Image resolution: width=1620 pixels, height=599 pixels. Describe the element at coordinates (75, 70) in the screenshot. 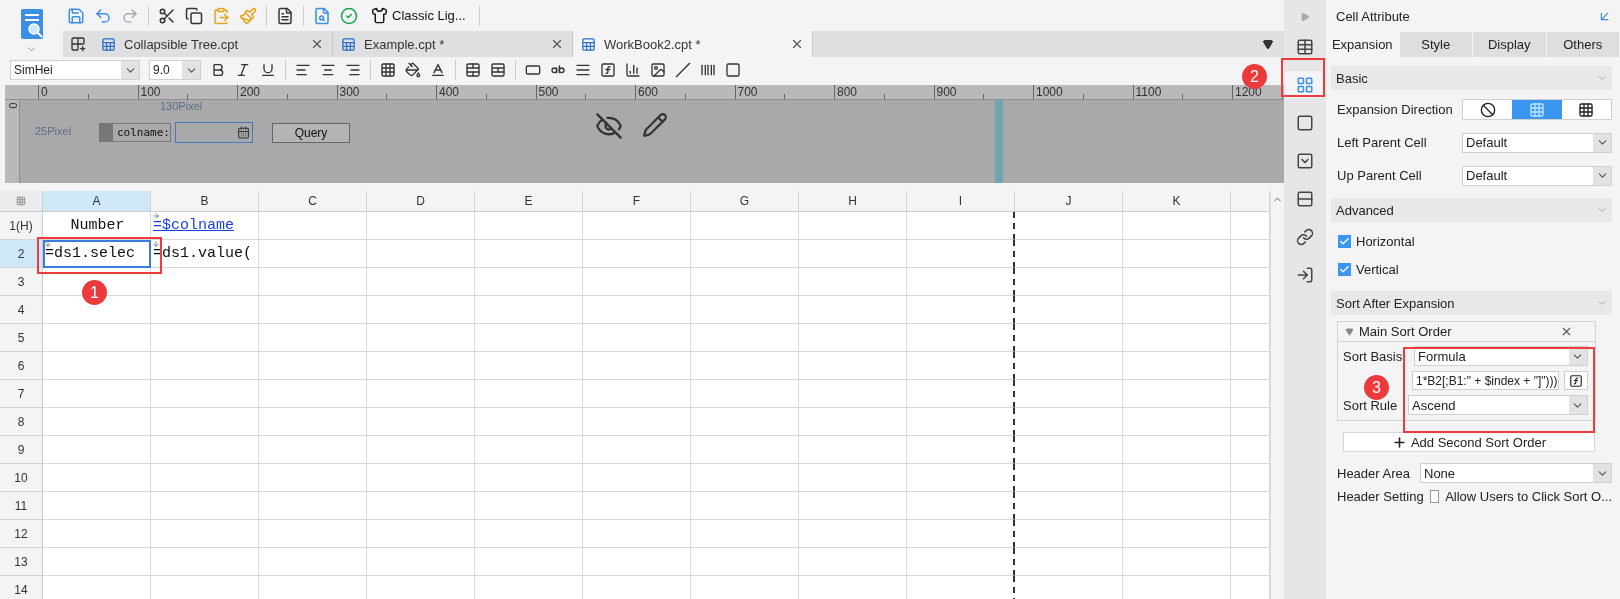

I see `font-select: SimHei` at that location.